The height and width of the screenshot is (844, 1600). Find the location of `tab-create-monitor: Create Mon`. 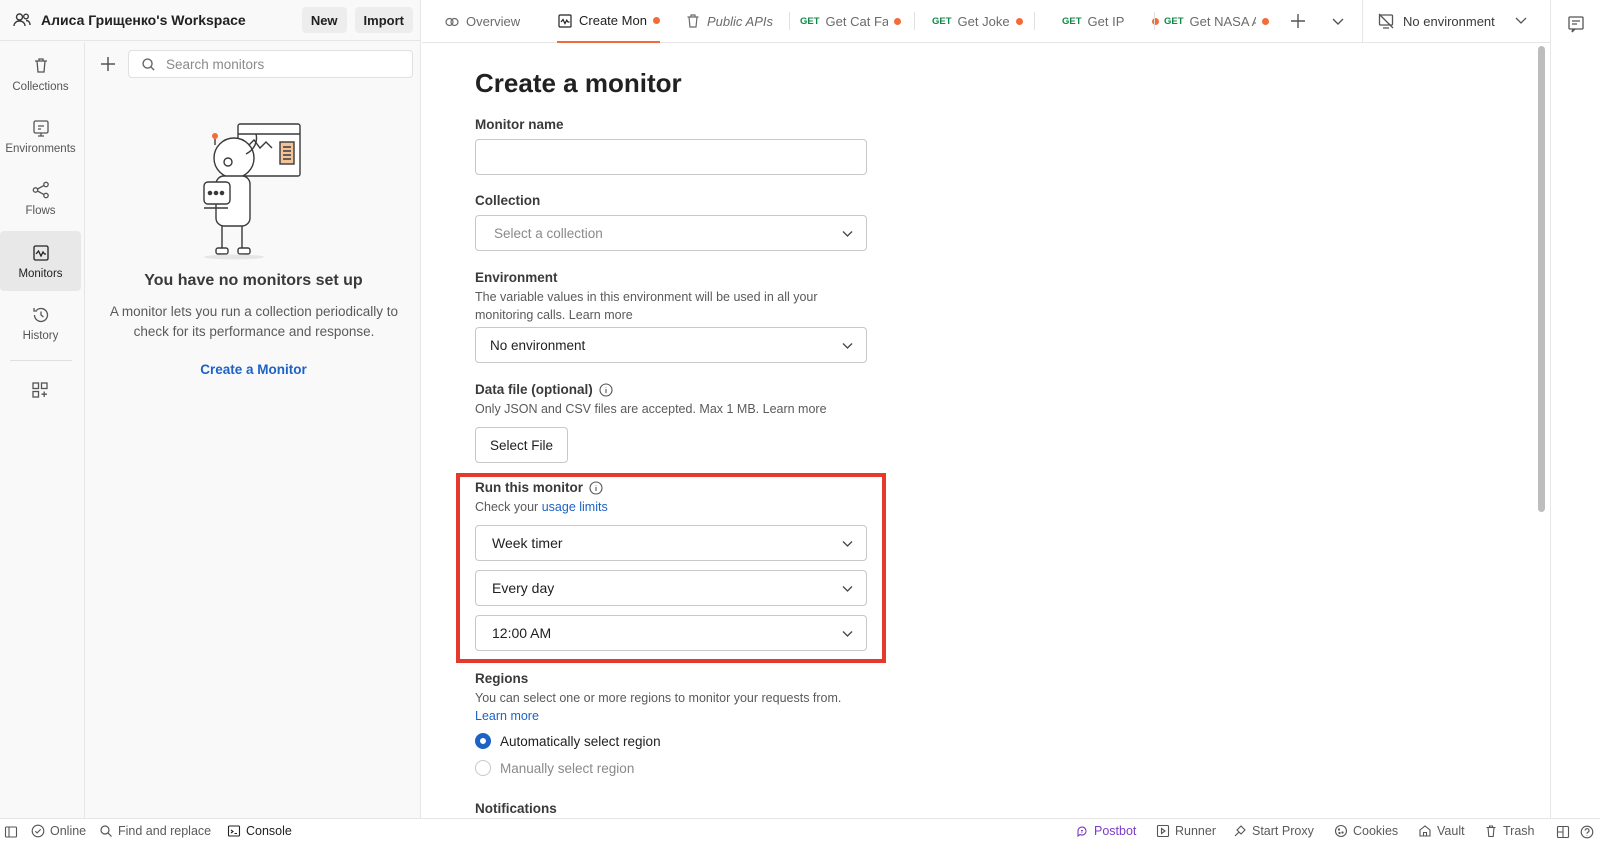

tab-create-monitor: Create Mon is located at coordinates (608, 21).